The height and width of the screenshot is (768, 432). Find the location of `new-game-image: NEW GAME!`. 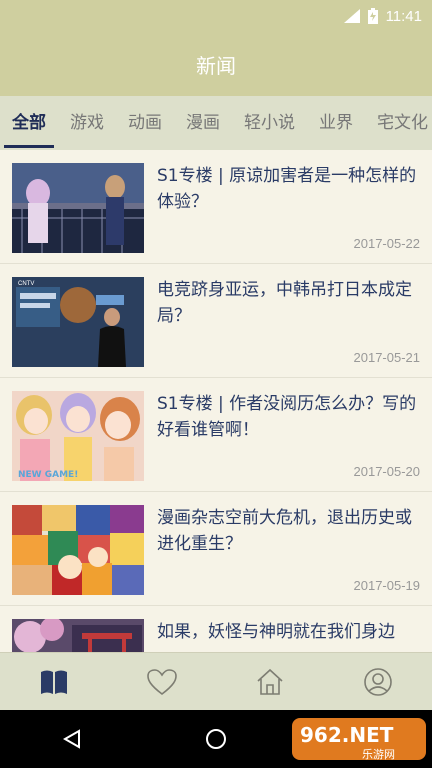

new-game-image: NEW GAME! is located at coordinates (78, 436).